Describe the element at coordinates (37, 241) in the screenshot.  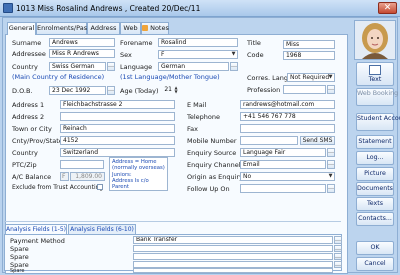
I see `analysis-row-label: Payment Method` at that location.